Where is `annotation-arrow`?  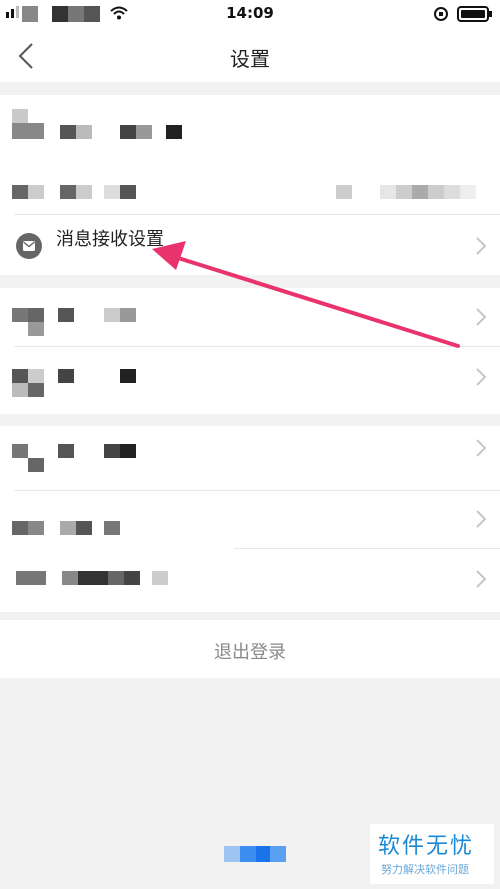 annotation-arrow is located at coordinates (306, 294).